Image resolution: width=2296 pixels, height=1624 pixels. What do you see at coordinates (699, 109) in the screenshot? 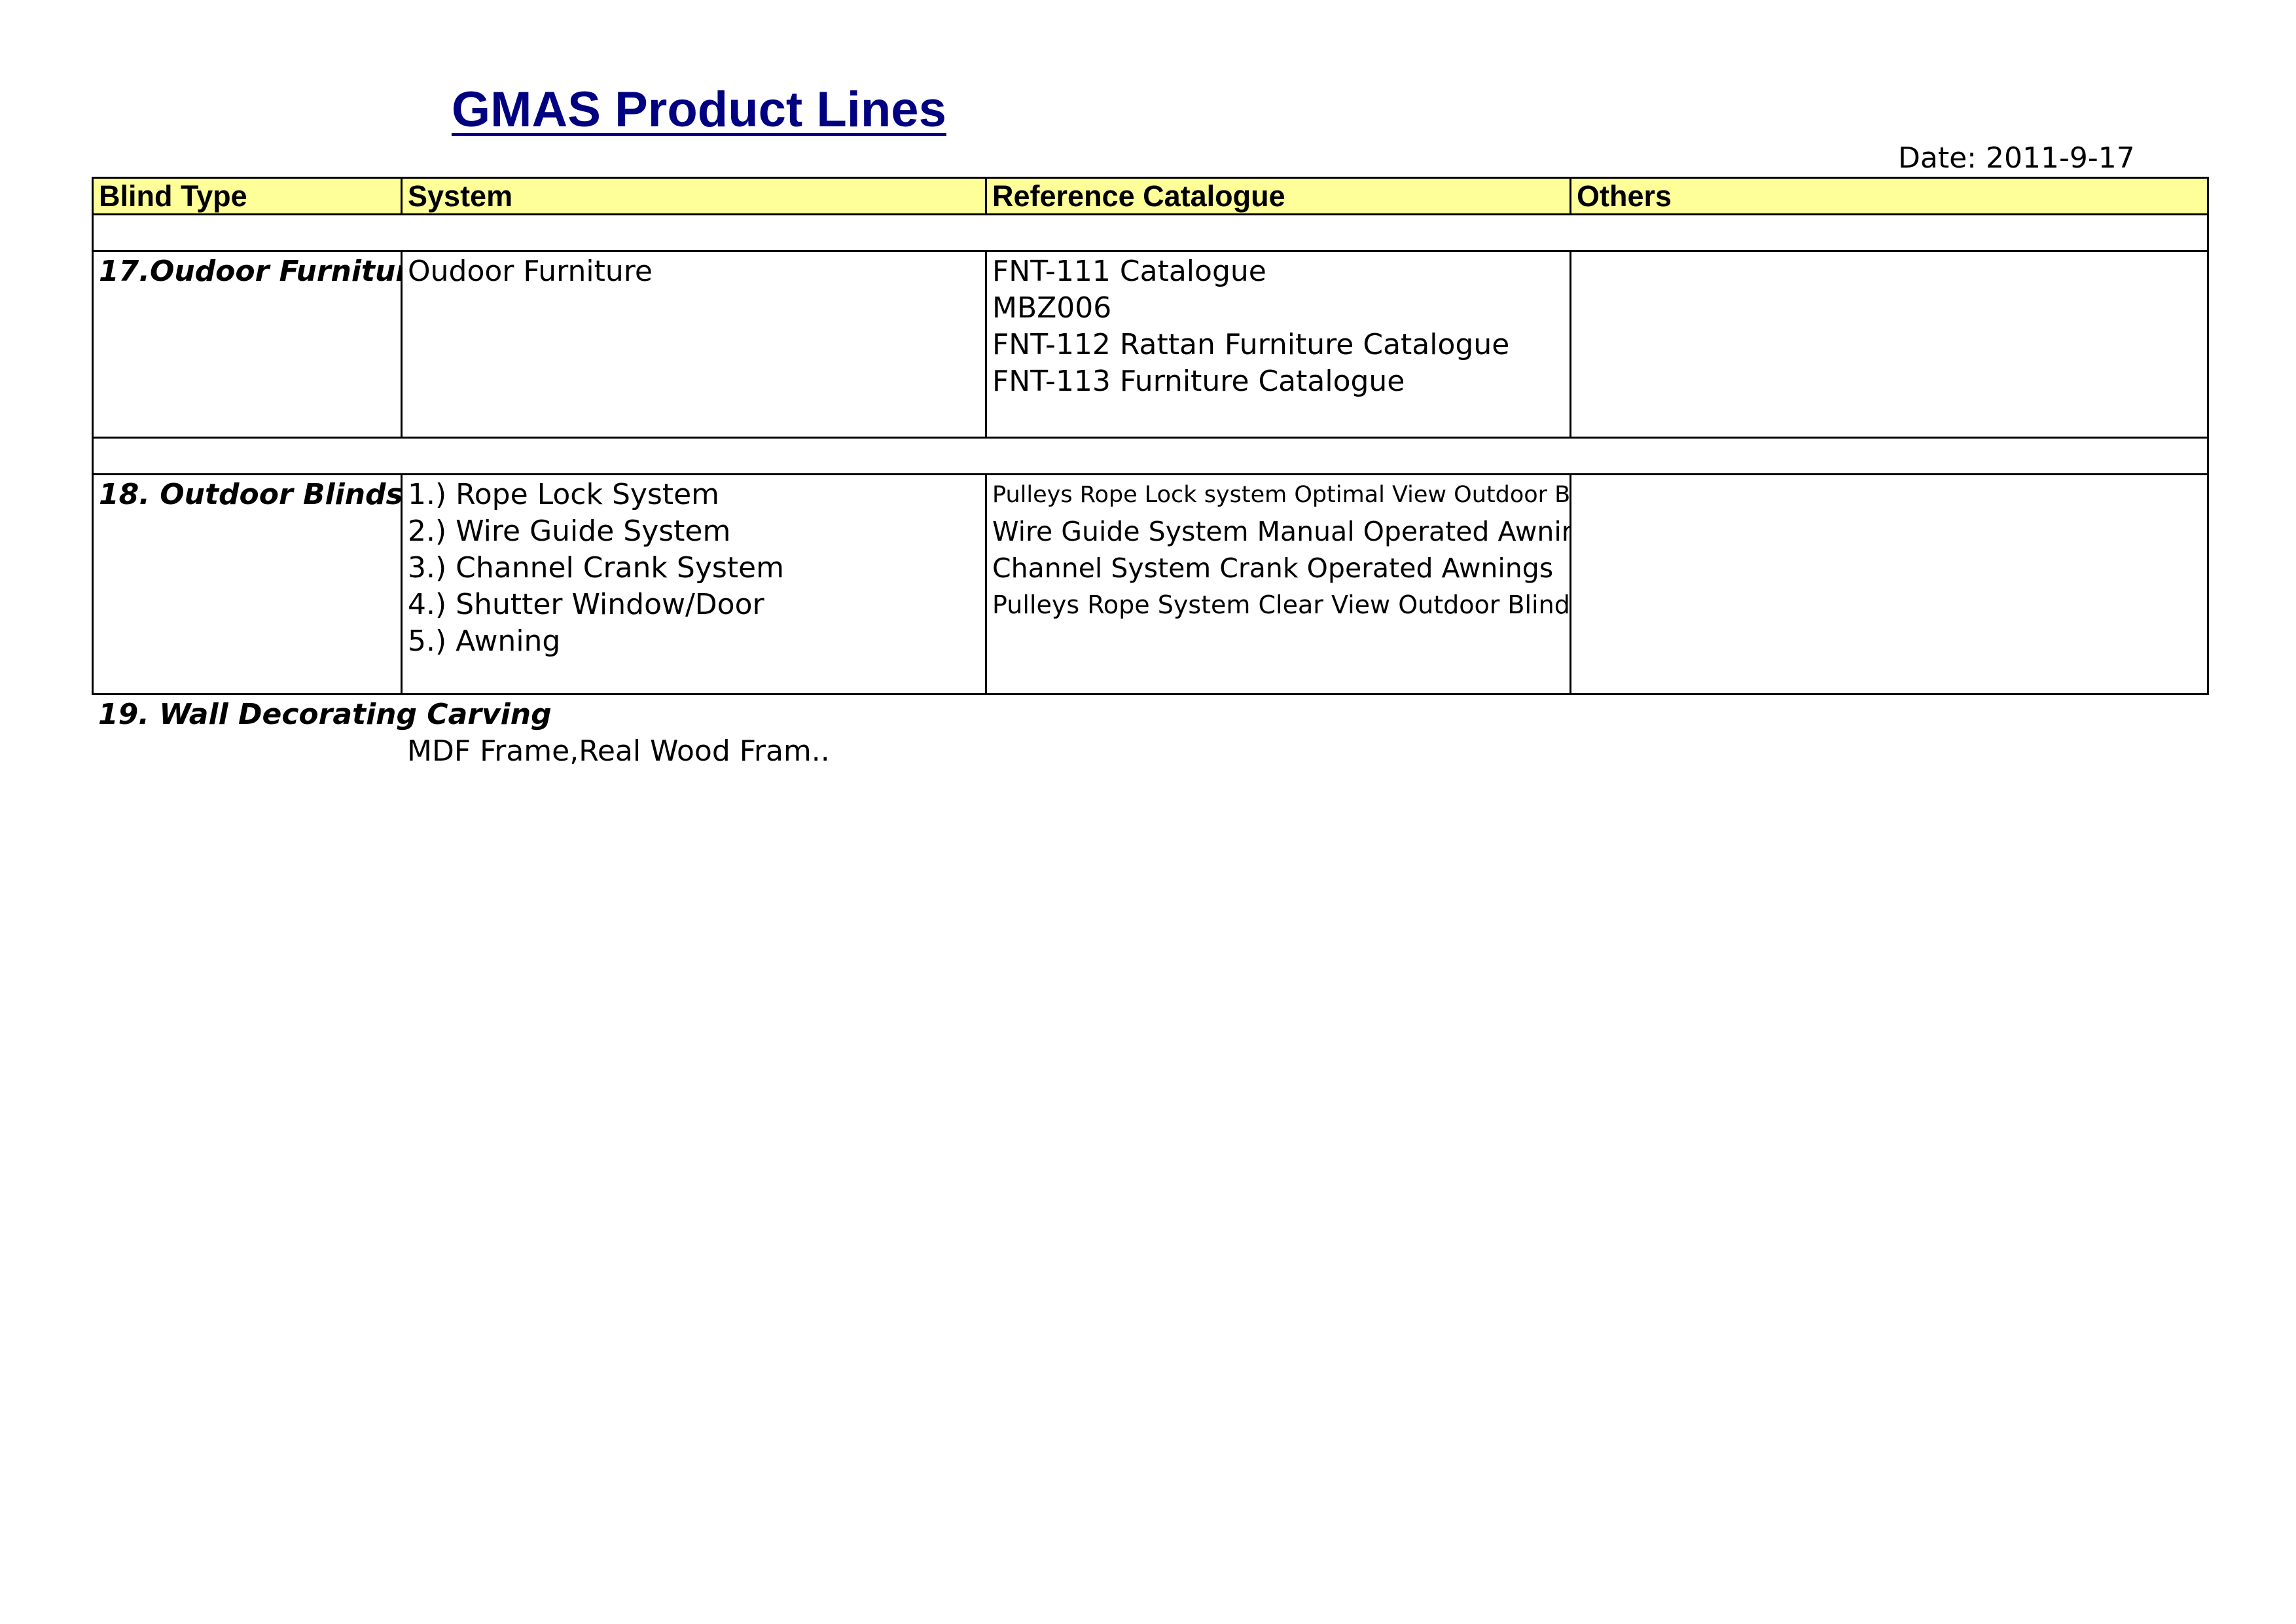
I see `page-title: GMAS Product Lines` at bounding box center [699, 109].